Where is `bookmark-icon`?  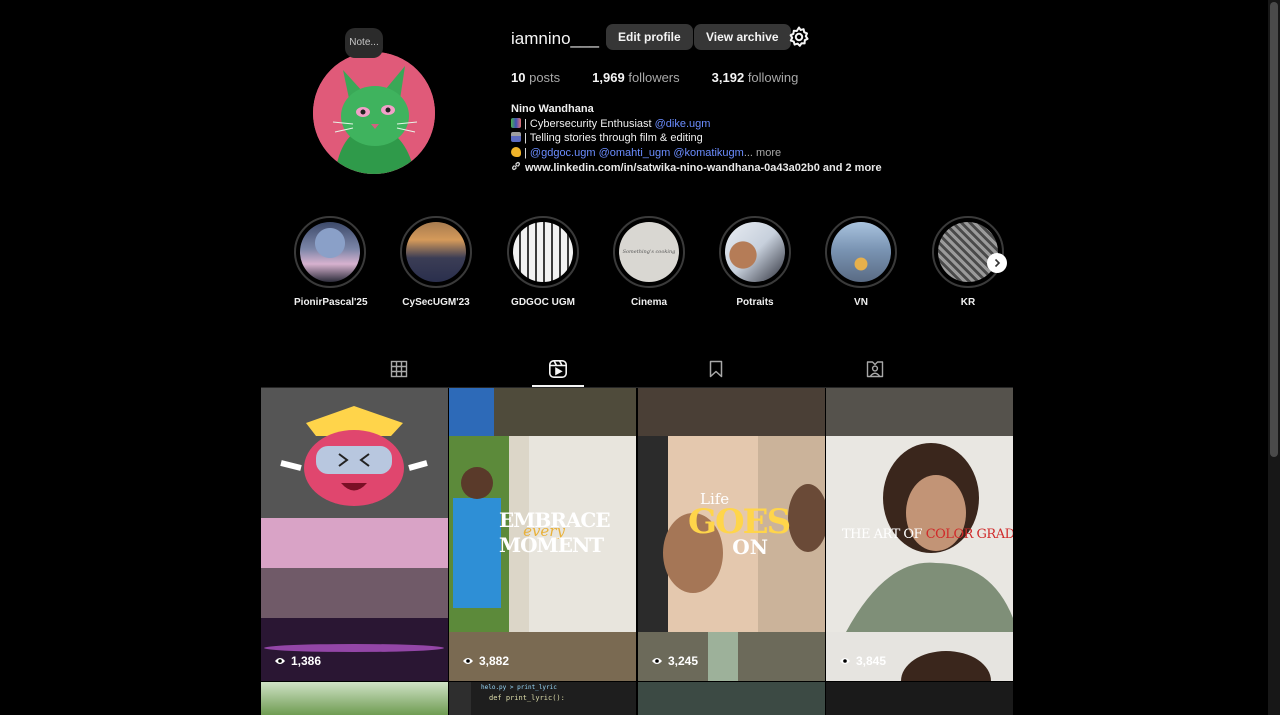
bookmark-icon is located at coordinates (716, 371).